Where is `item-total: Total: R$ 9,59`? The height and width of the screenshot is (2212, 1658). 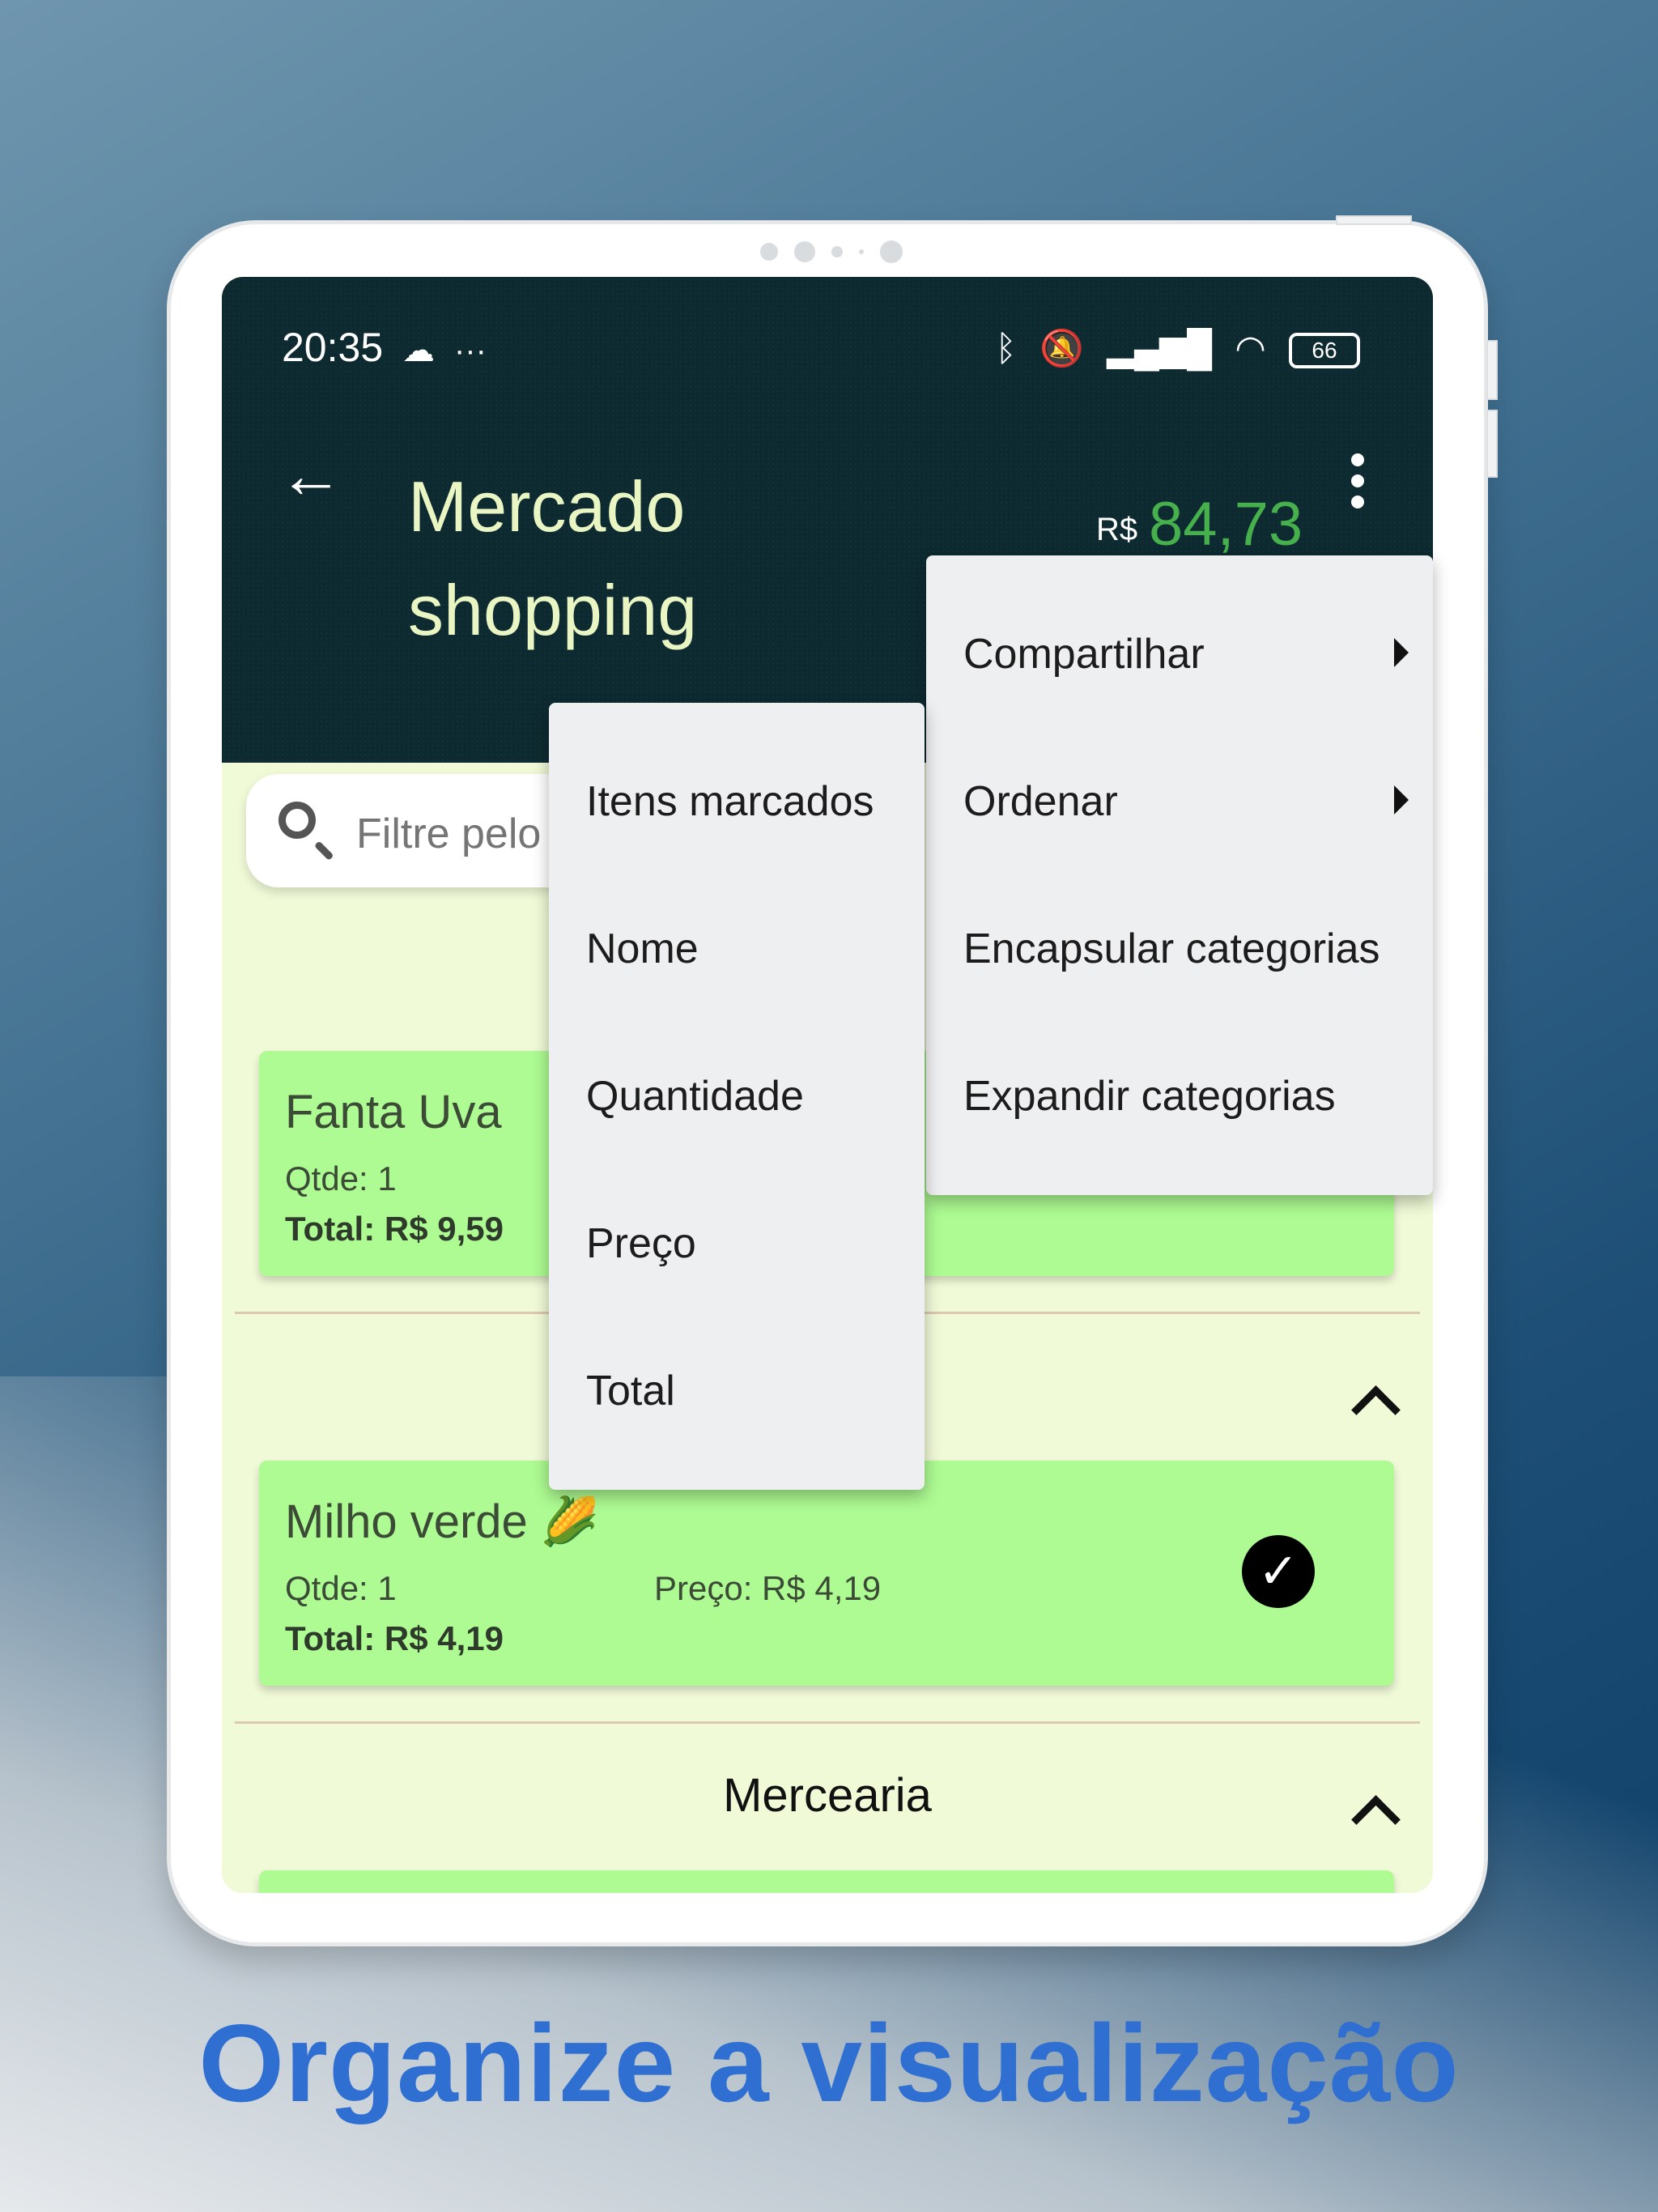 item-total: Total: R$ 9,59 is located at coordinates (394, 1229).